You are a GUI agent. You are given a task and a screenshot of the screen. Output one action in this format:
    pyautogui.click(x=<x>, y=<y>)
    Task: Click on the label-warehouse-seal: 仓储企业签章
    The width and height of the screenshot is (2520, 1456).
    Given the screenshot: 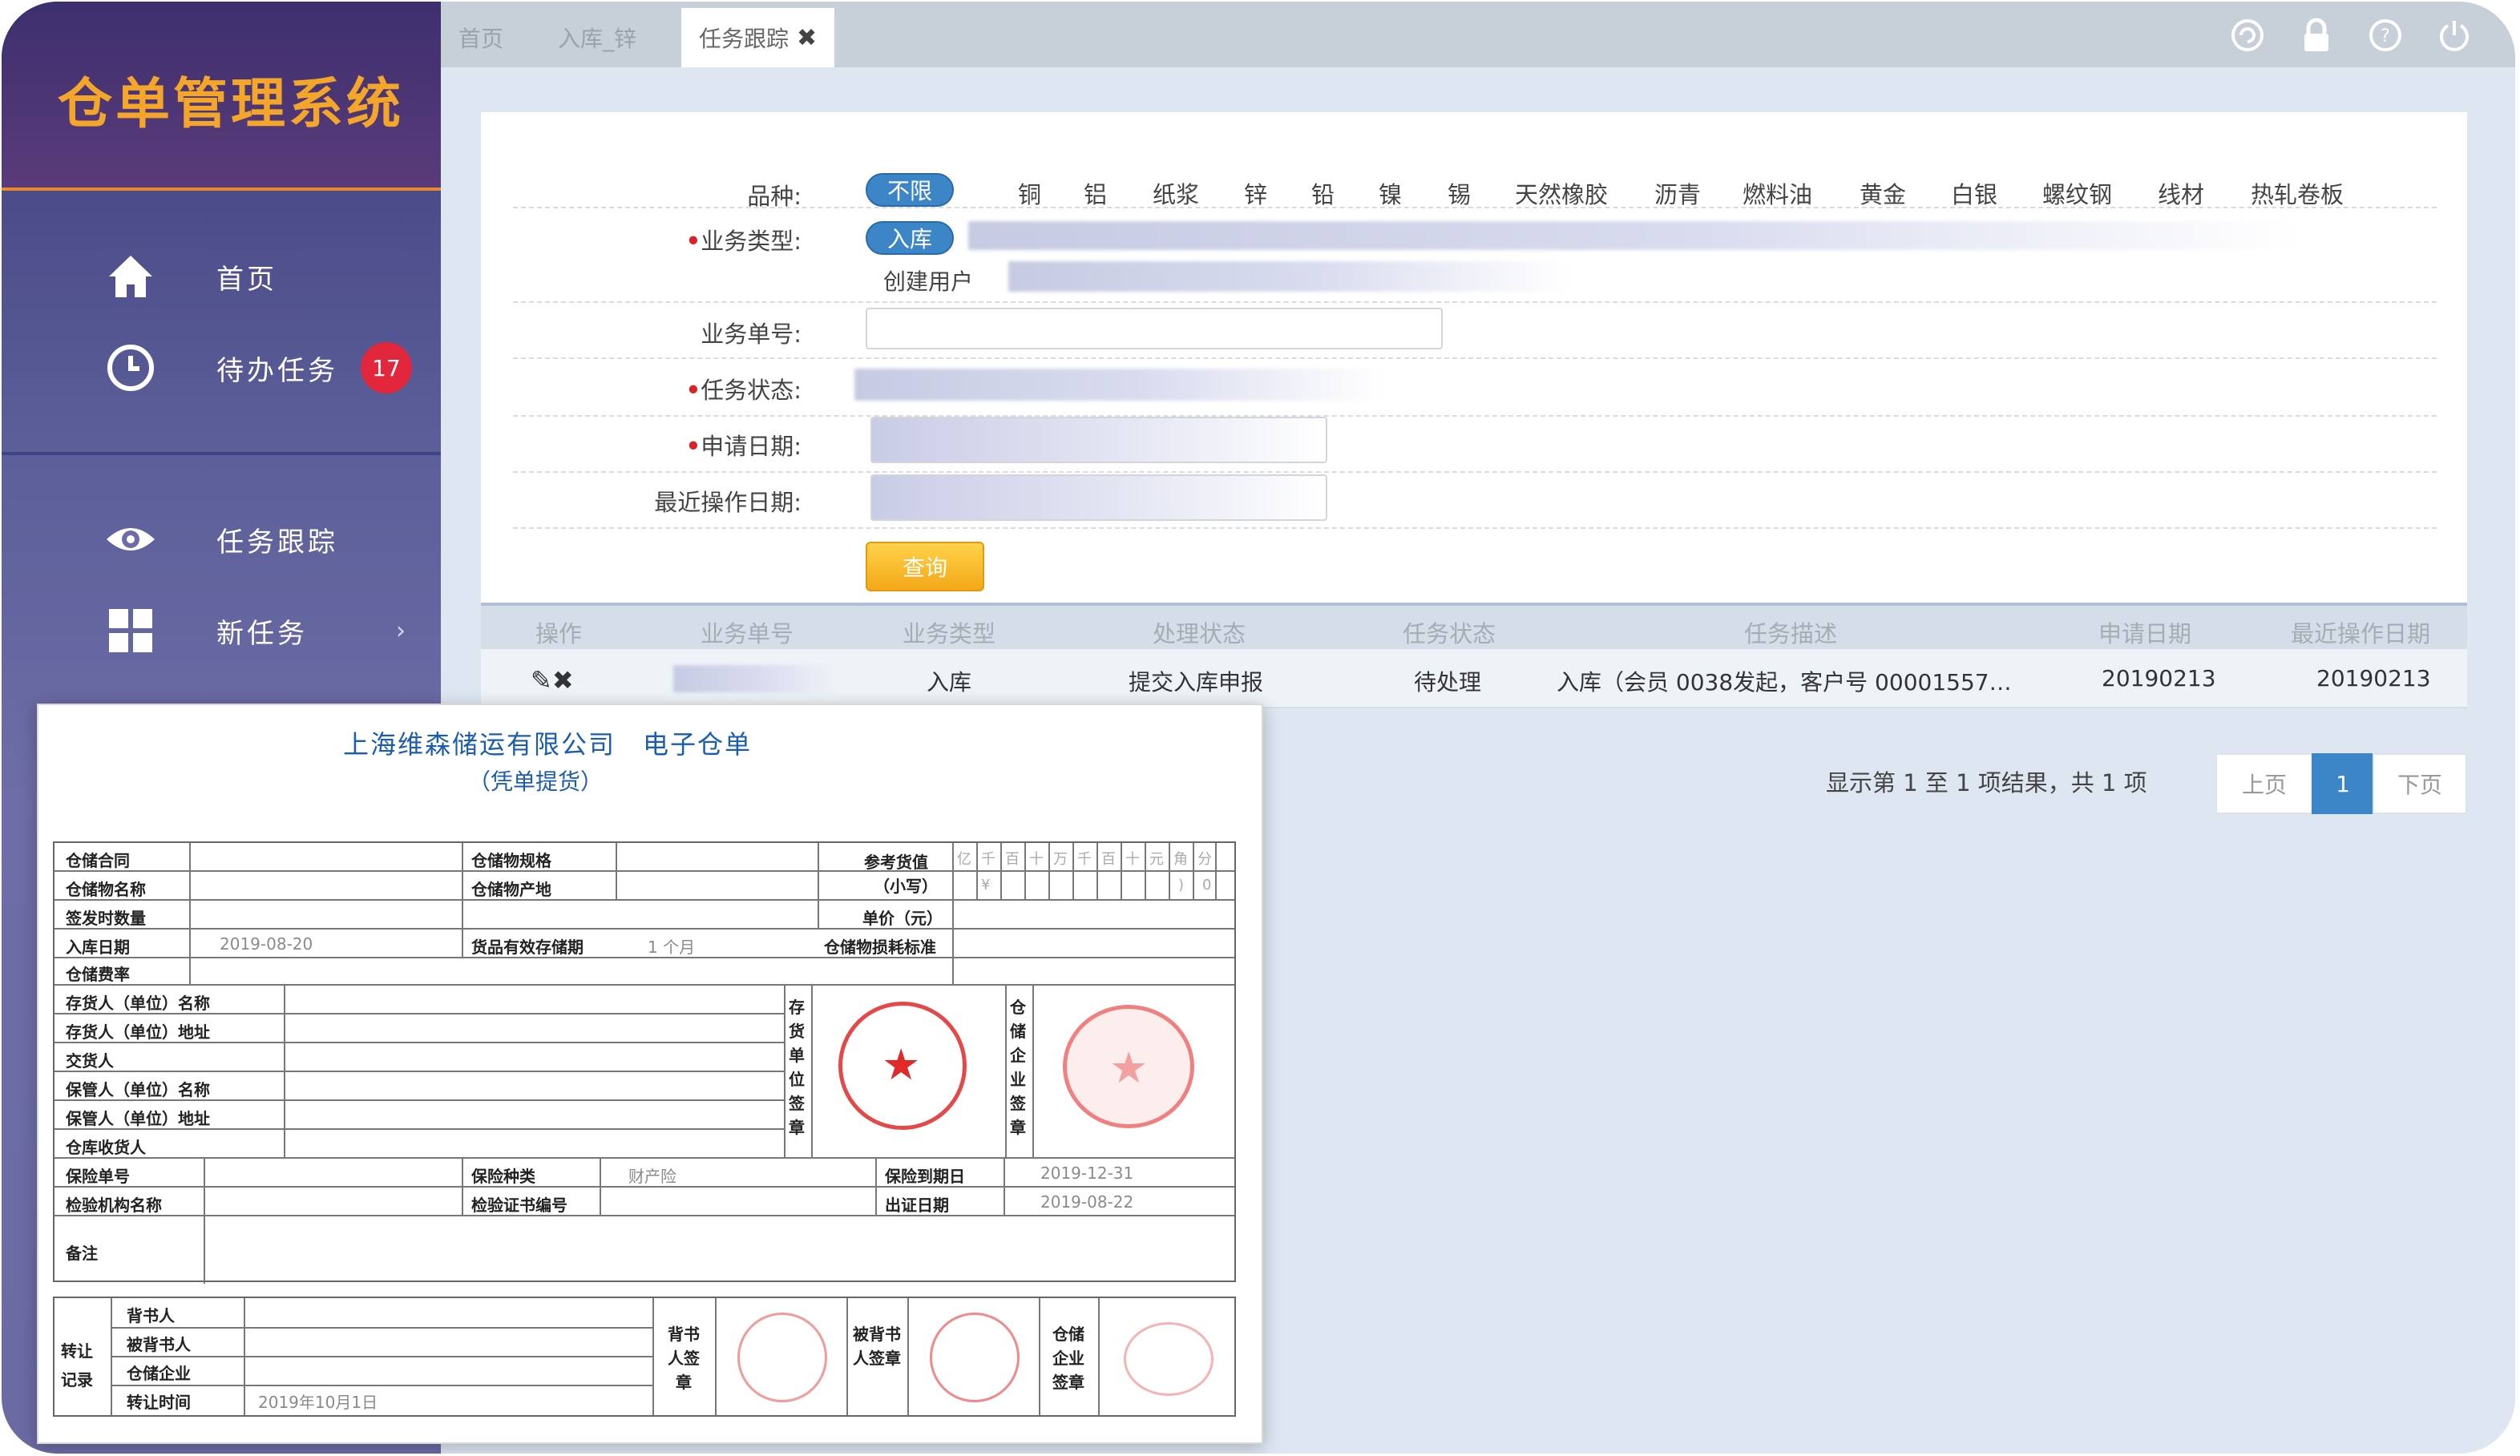 What is the action you would take?
    pyautogui.click(x=1018, y=1067)
    